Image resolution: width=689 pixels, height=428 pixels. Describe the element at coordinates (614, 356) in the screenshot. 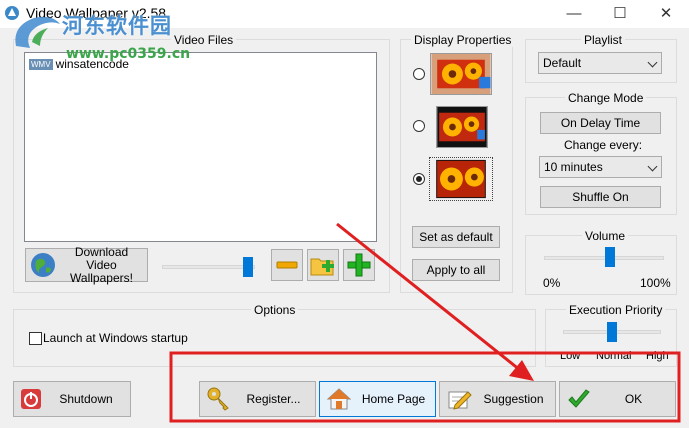

I see `priority-normal-label: Normal` at that location.